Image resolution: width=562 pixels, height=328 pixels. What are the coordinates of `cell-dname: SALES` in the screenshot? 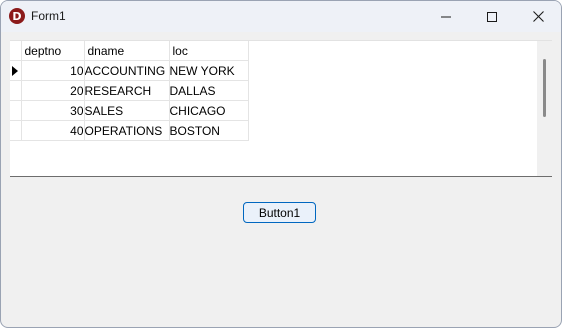 It's located at (127, 110).